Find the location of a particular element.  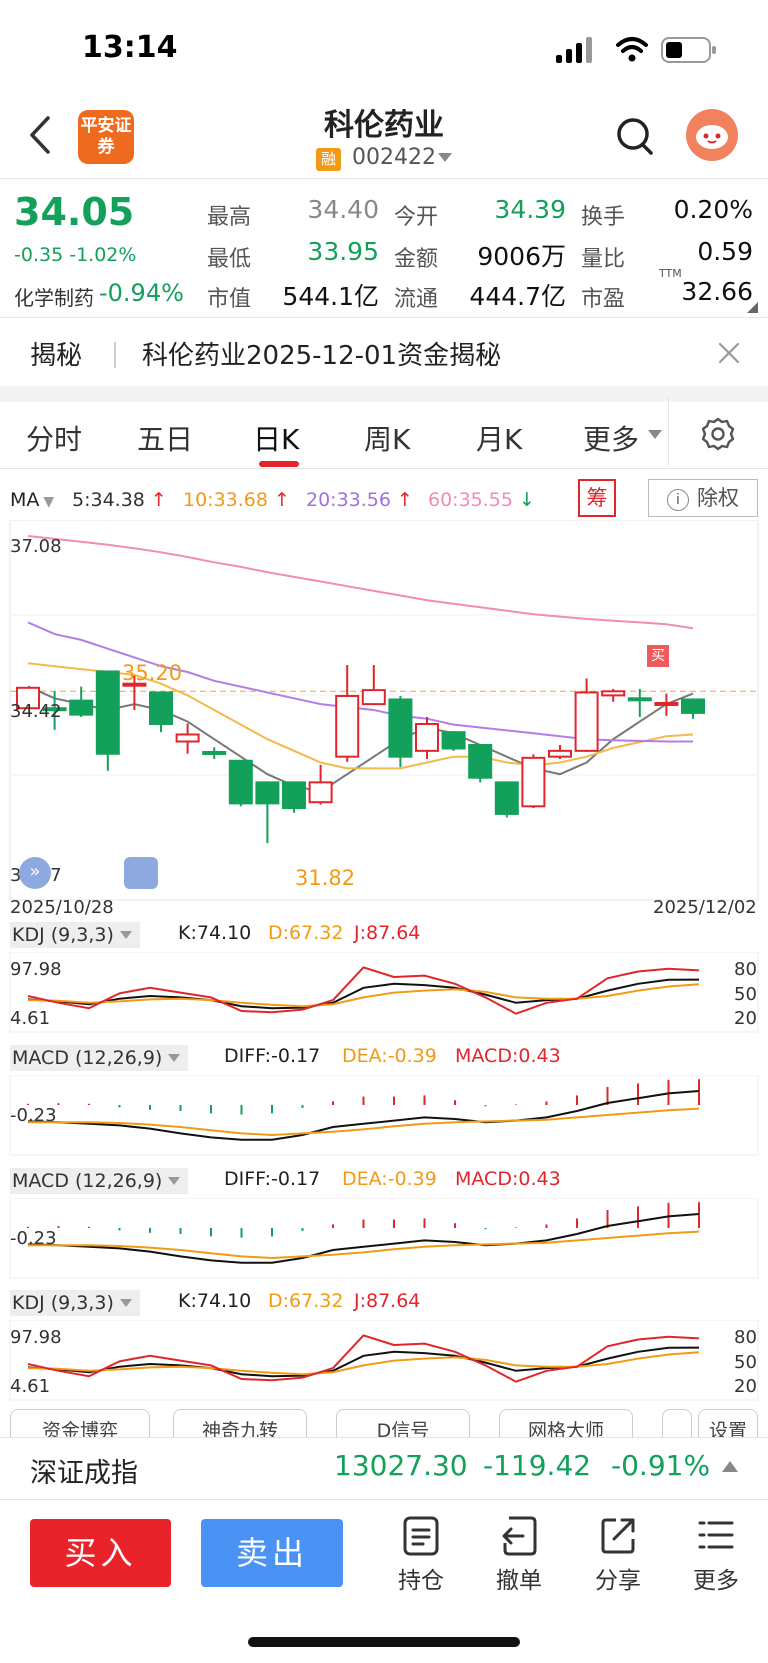

ma60-line is located at coordinates (360, 582).